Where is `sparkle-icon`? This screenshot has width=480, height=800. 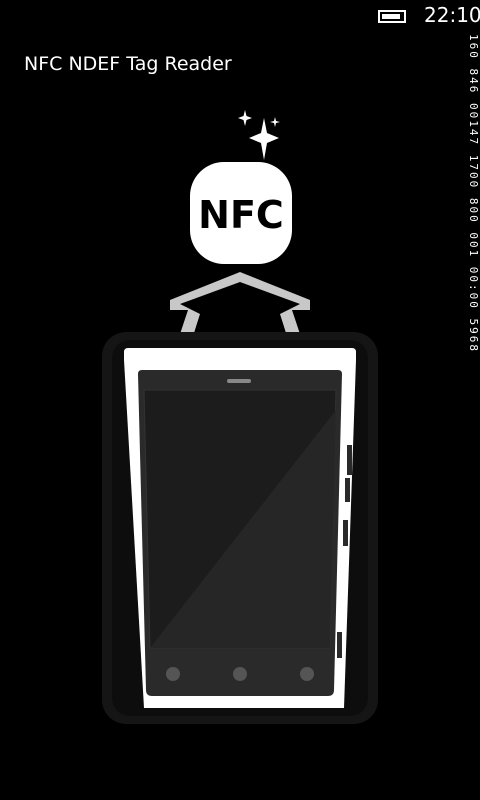
sparkle-icon is located at coordinates (259, 135).